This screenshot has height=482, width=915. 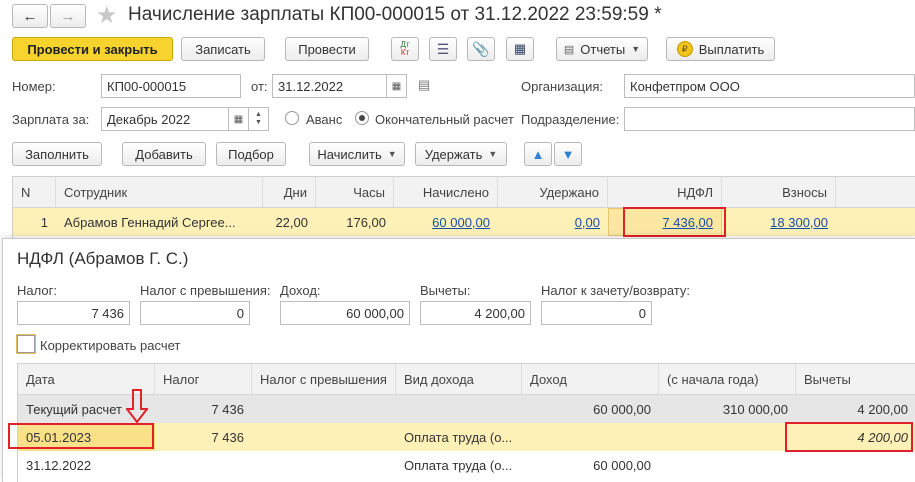 I want to click on forward-button: →, so click(x=68, y=16).